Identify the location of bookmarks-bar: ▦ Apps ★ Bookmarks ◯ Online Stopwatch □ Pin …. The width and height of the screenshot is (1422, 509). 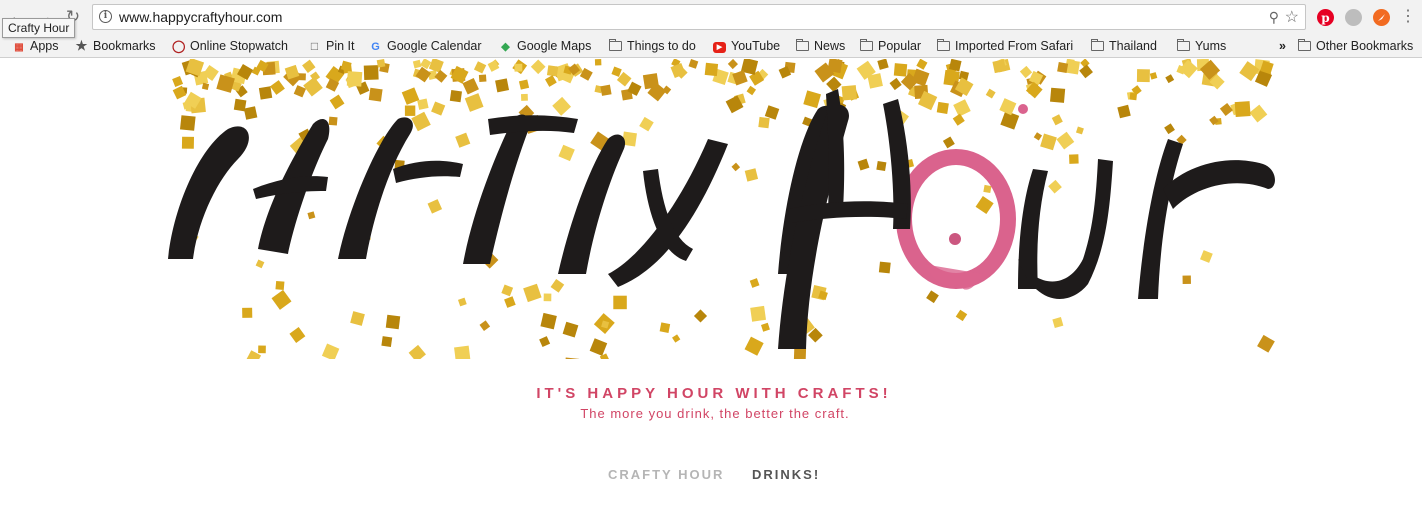
(711, 46).